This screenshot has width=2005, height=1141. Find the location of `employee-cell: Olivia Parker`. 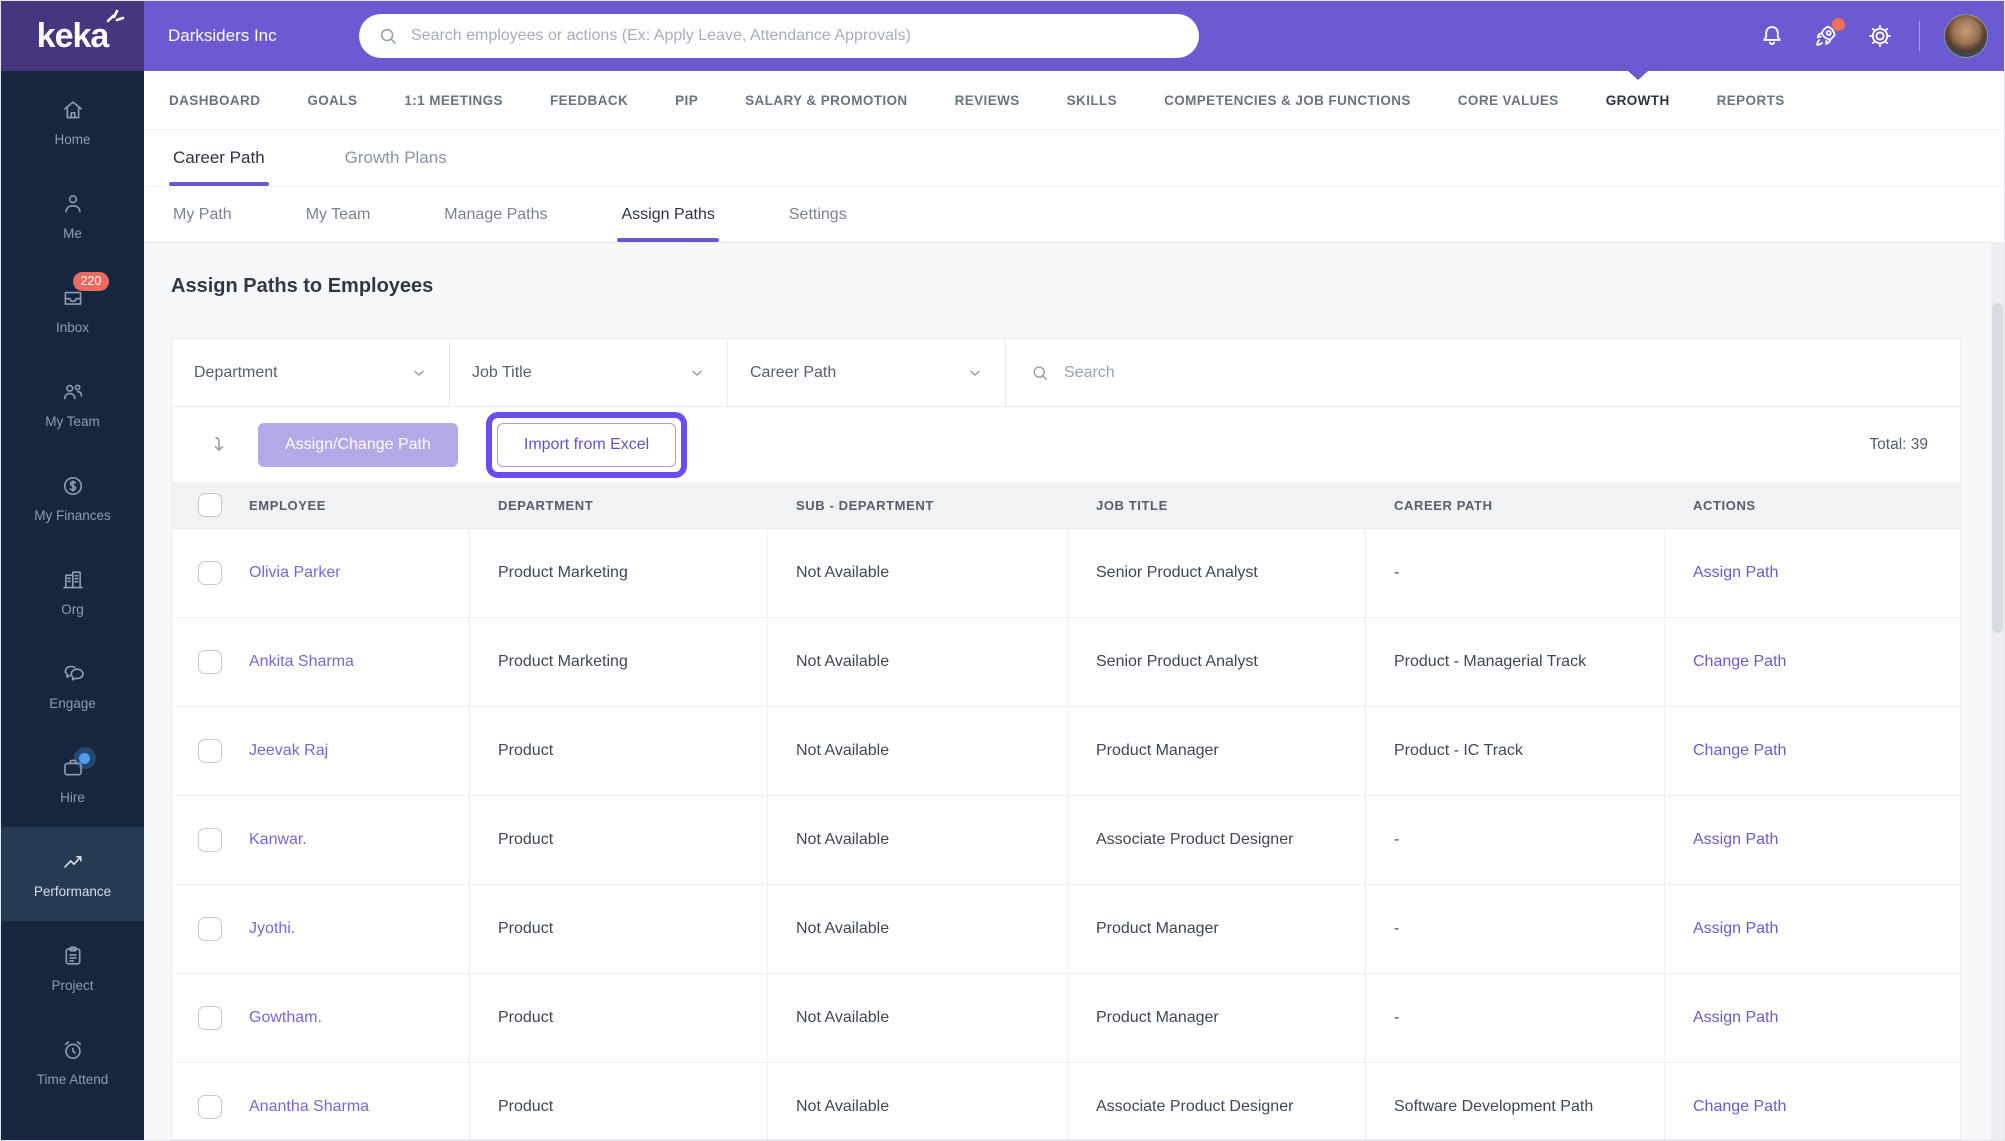

employee-cell: Olivia Parker is located at coordinates (321, 573).